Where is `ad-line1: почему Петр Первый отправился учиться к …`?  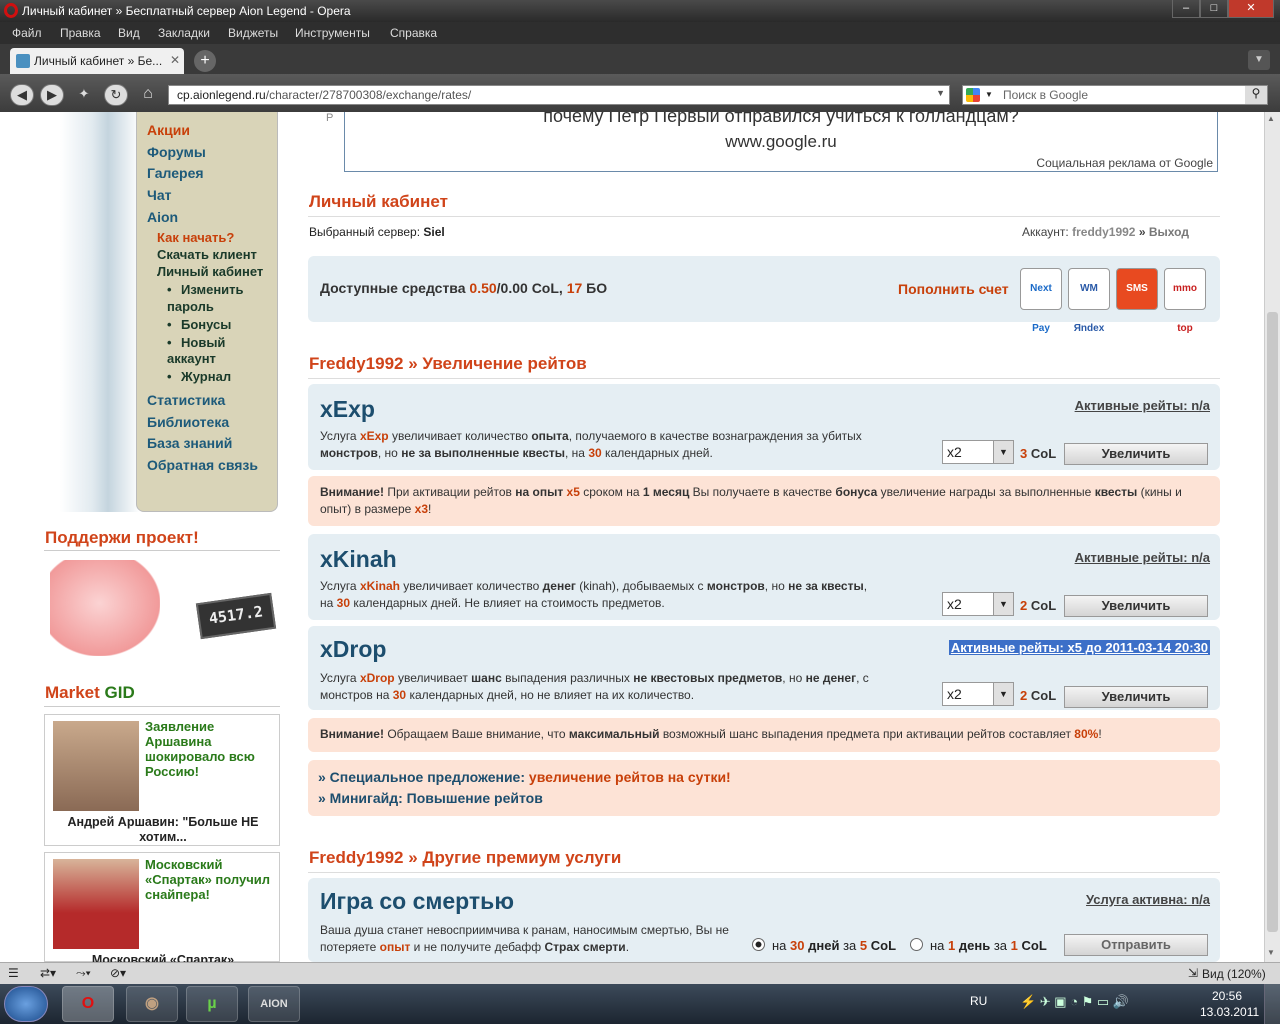 ad-line1: почему Петр Первый отправился учиться к … is located at coordinates (781, 119).